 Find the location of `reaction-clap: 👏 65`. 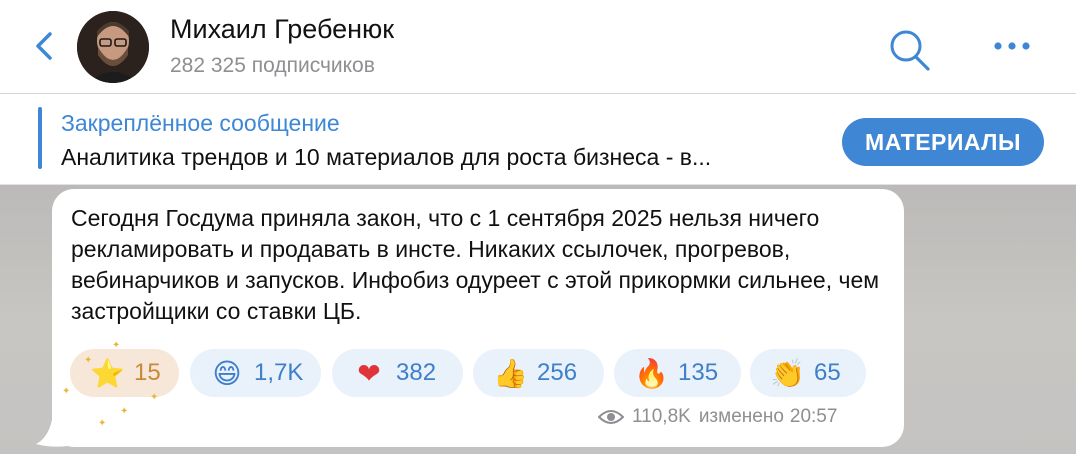

reaction-clap: 👏 65 is located at coordinates (808, 373).